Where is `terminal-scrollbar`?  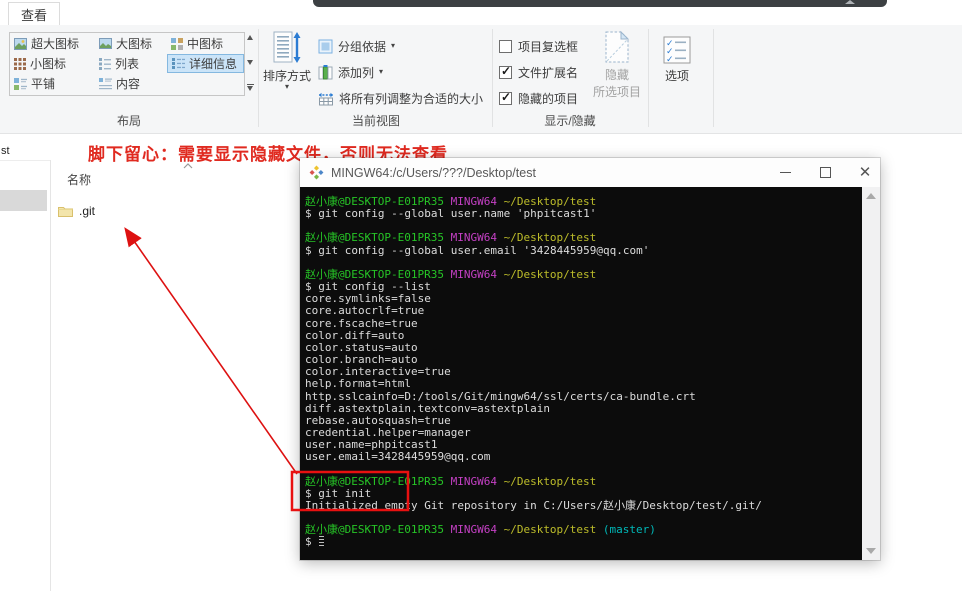 terminal-scrollbar is located at coordinates (871, 373).